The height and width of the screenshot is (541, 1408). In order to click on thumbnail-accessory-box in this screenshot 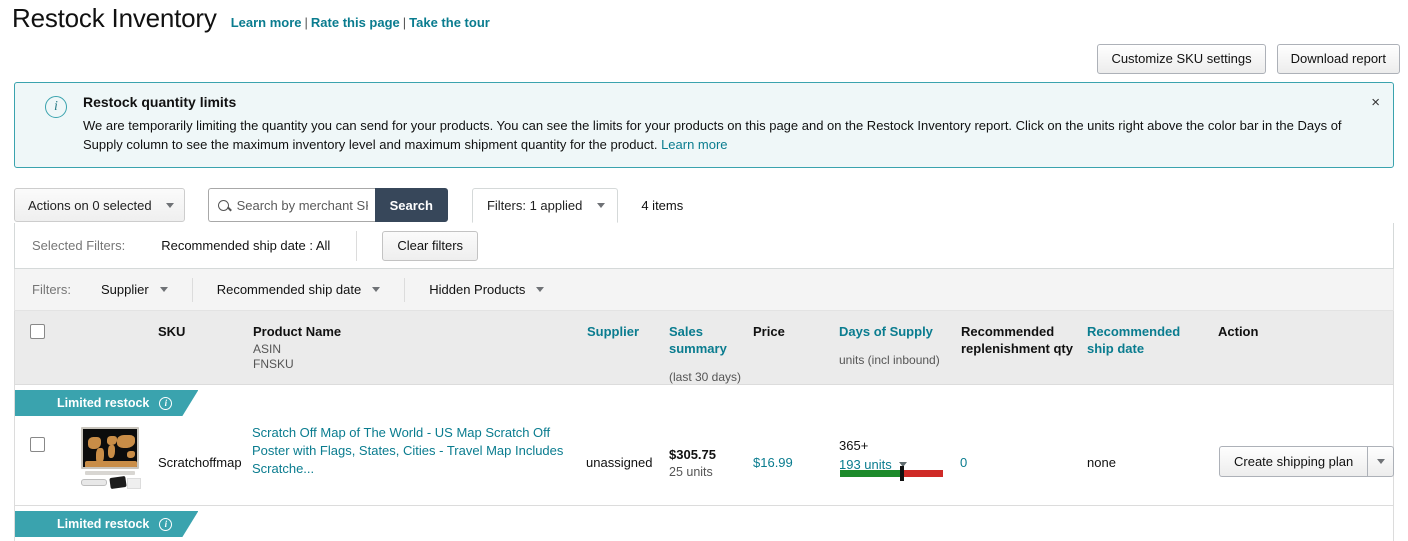, I will do `click(134, 483)`.